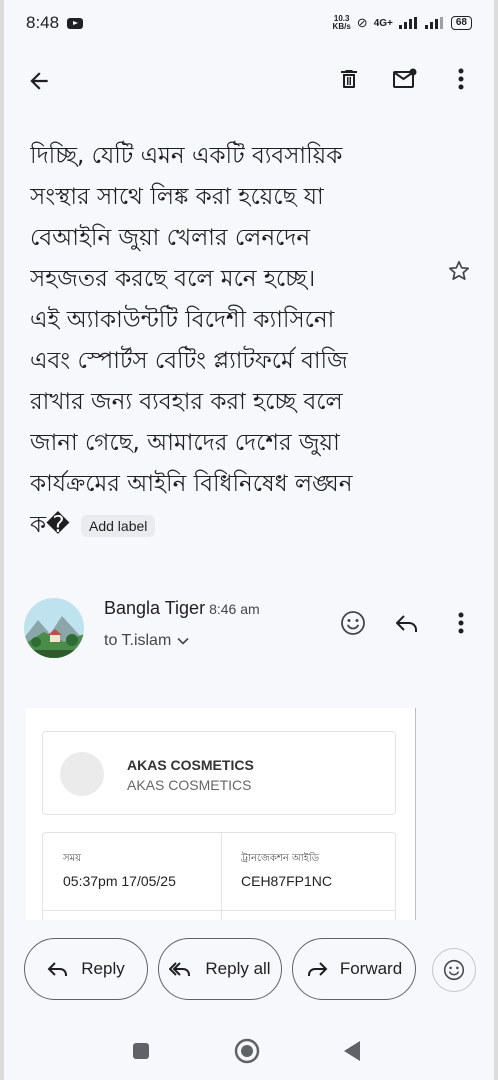 The image size is (498, 1080). What do you see at coordinates (180, 969) in the screenshot?
I see `reply-all-icon` at bounding box center [180, 969].